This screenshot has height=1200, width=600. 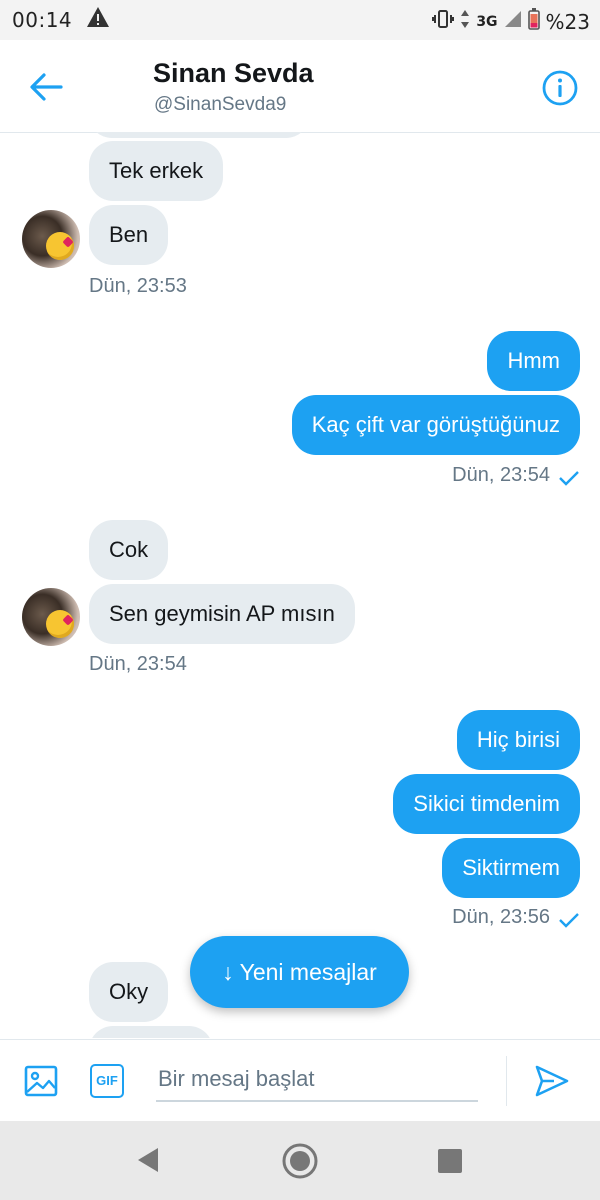 I want to click on status-bar: 00:14 3G %23, so click(x=300, y=20).